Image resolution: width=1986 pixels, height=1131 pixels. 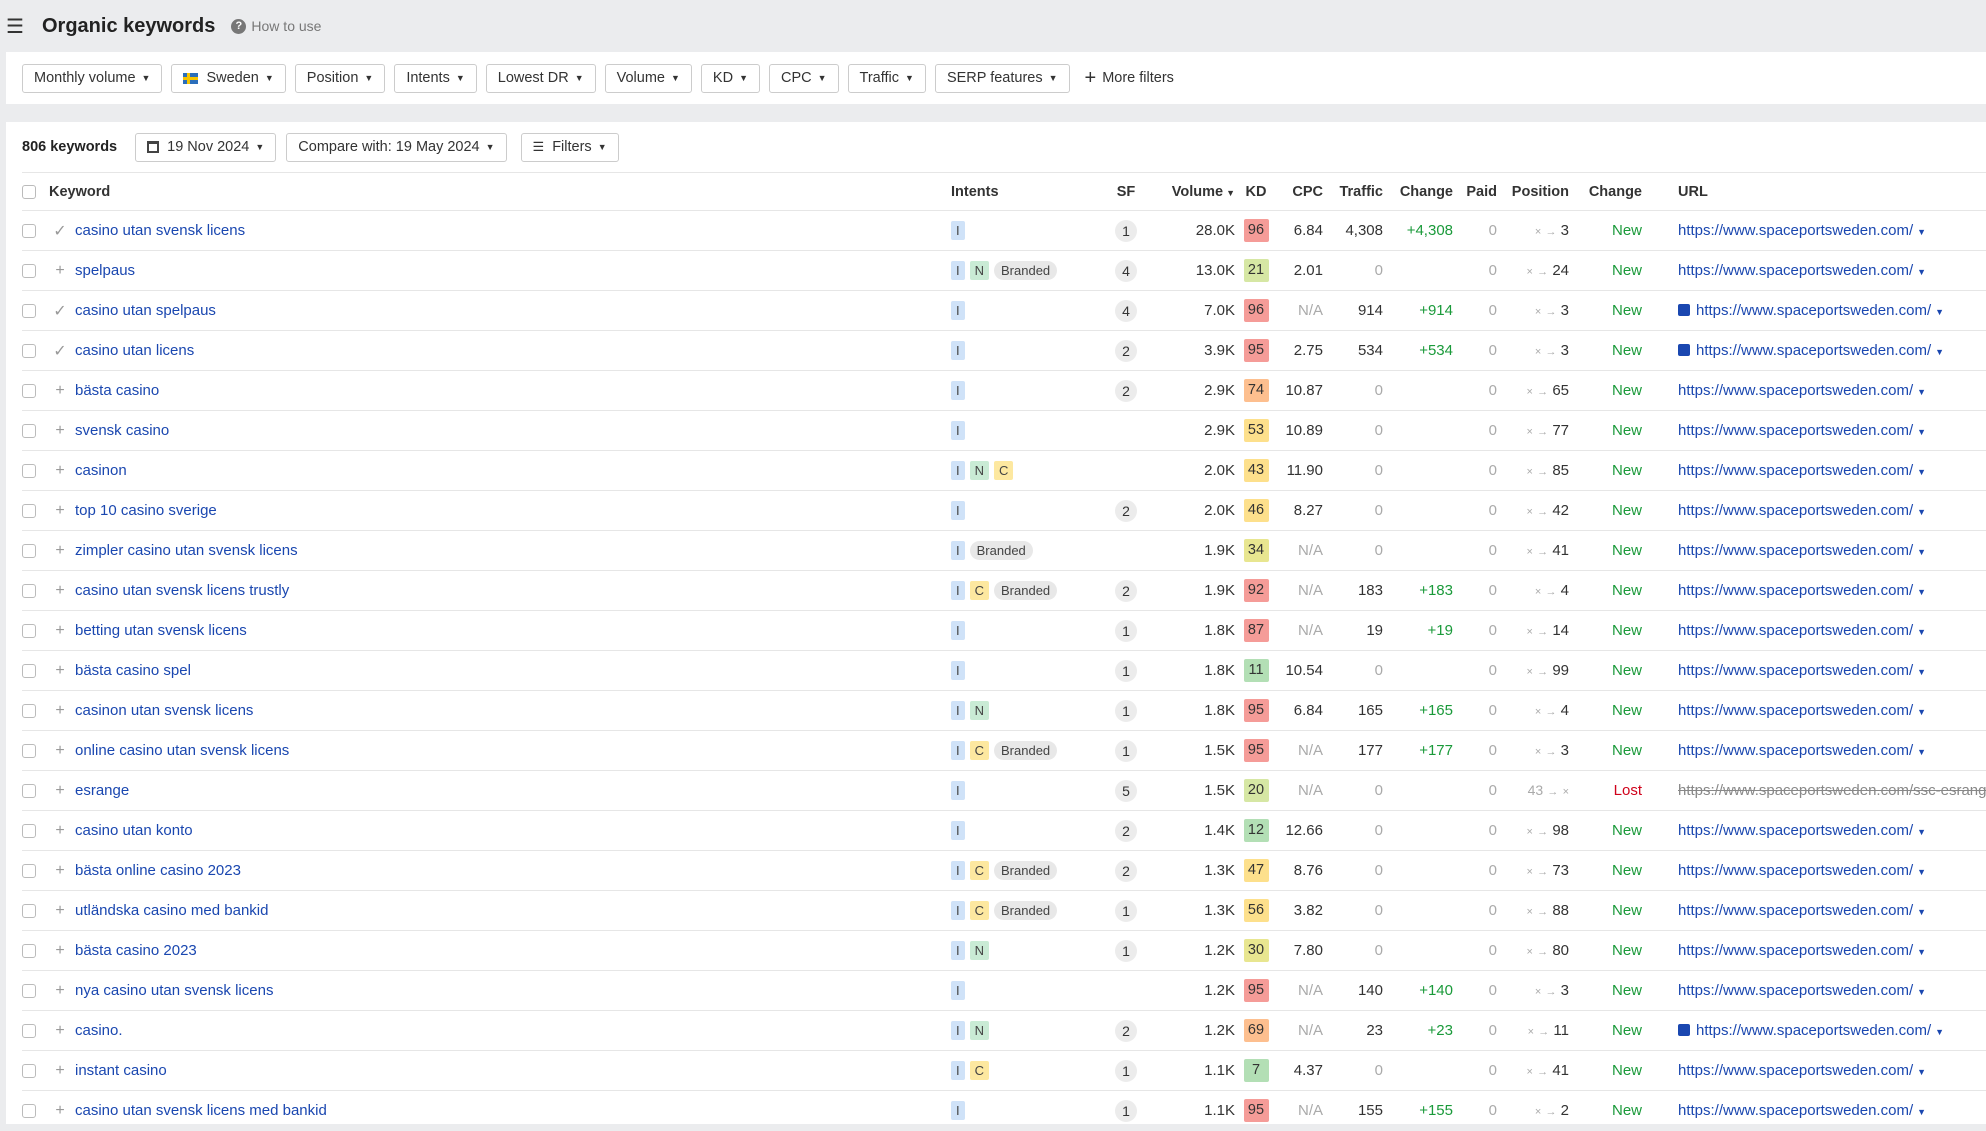 What do you see at coordinates (92, 78) in the screenshot?
I see `filter-monthly-volume: Monthly volume▼` at bounding box center [92, 78].